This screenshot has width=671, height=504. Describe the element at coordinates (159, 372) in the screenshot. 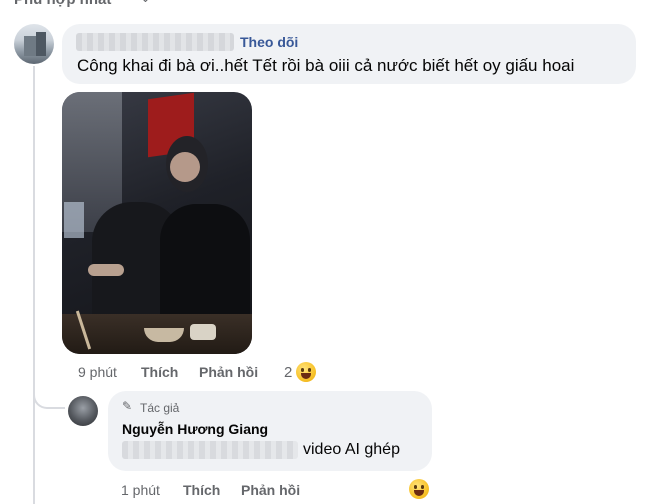

I see `like-button: Thích` at that location.